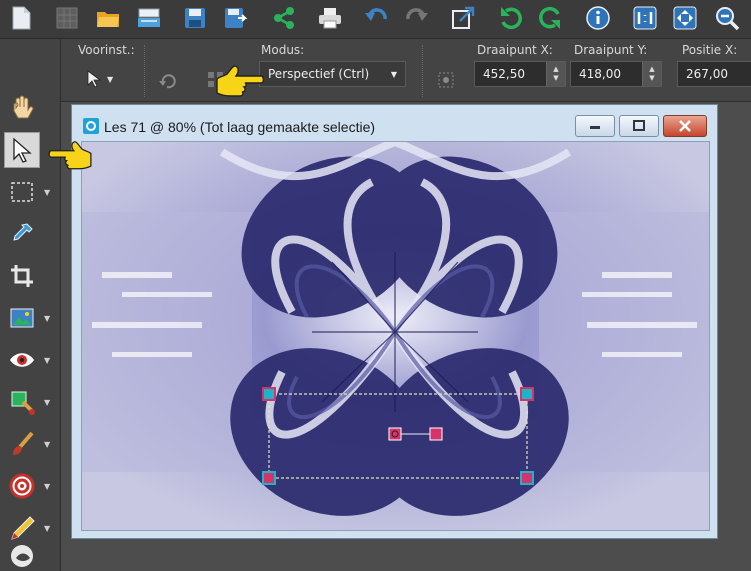  I want to click on dropper-tool, so click(22, 234).